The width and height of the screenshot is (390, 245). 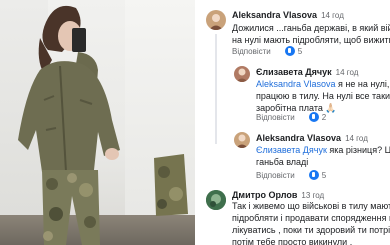 I want to click on comment-actions: Відповісти 2, so click(x=291, y=117).